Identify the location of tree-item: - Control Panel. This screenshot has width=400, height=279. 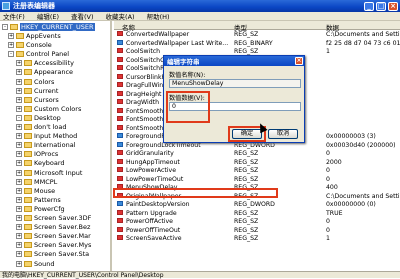
(38, 54).